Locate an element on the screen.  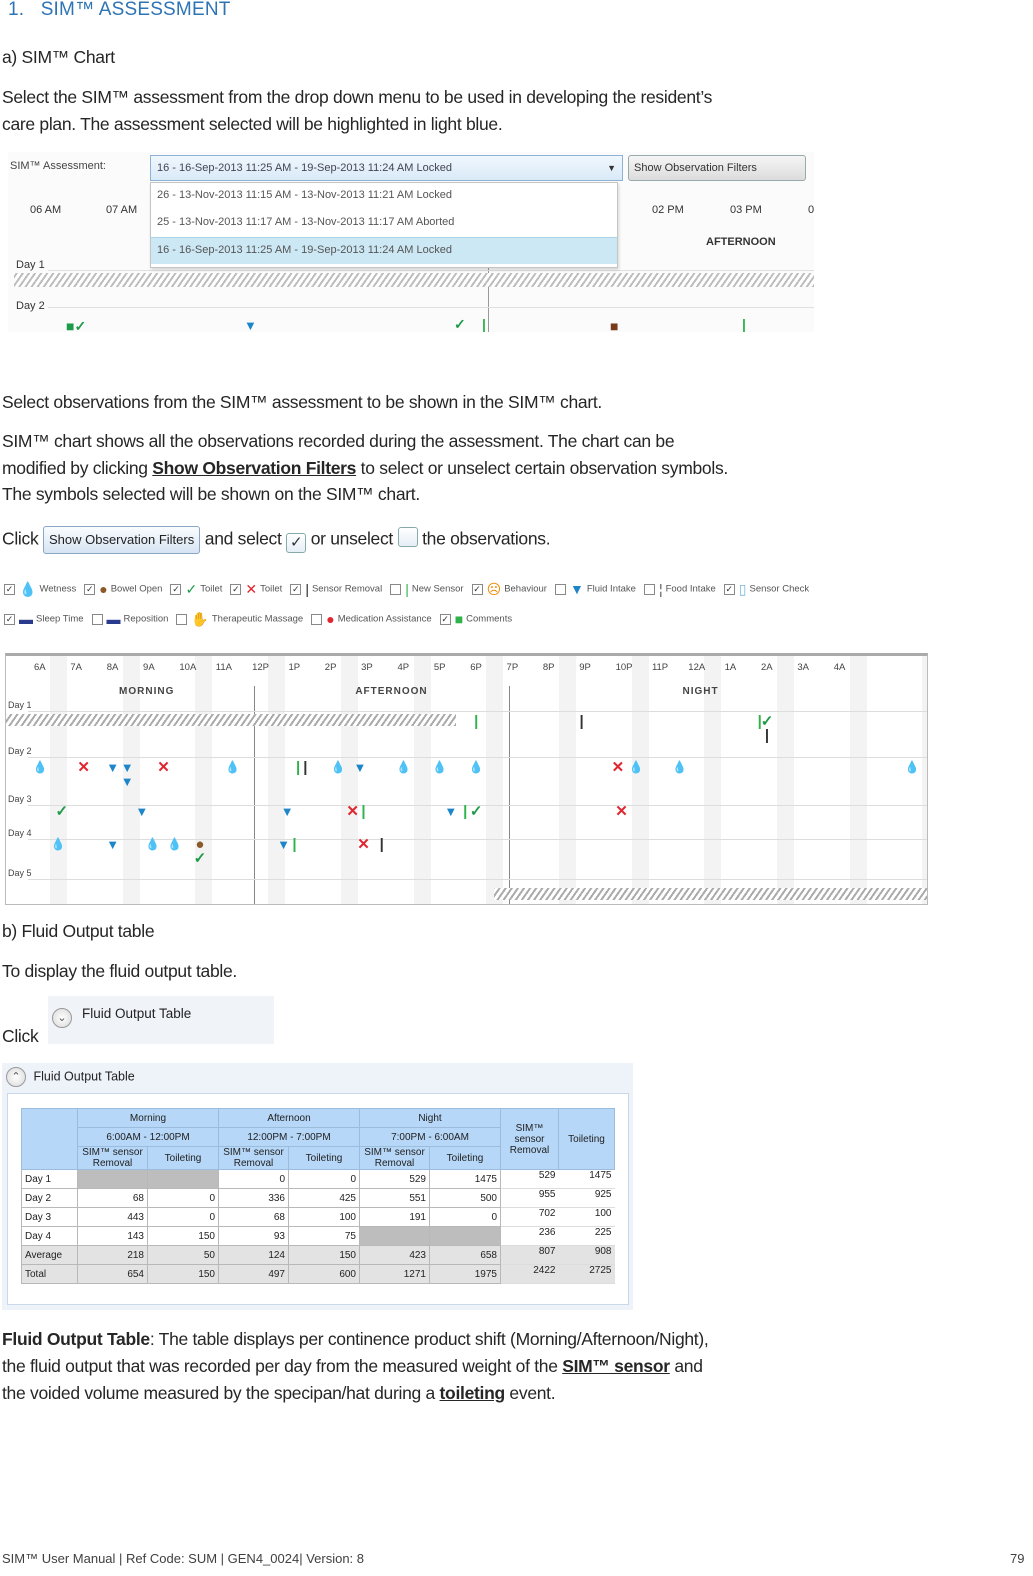
filter-item: ✓ ▬ Sleep Time is located at coordinates (44, 619).